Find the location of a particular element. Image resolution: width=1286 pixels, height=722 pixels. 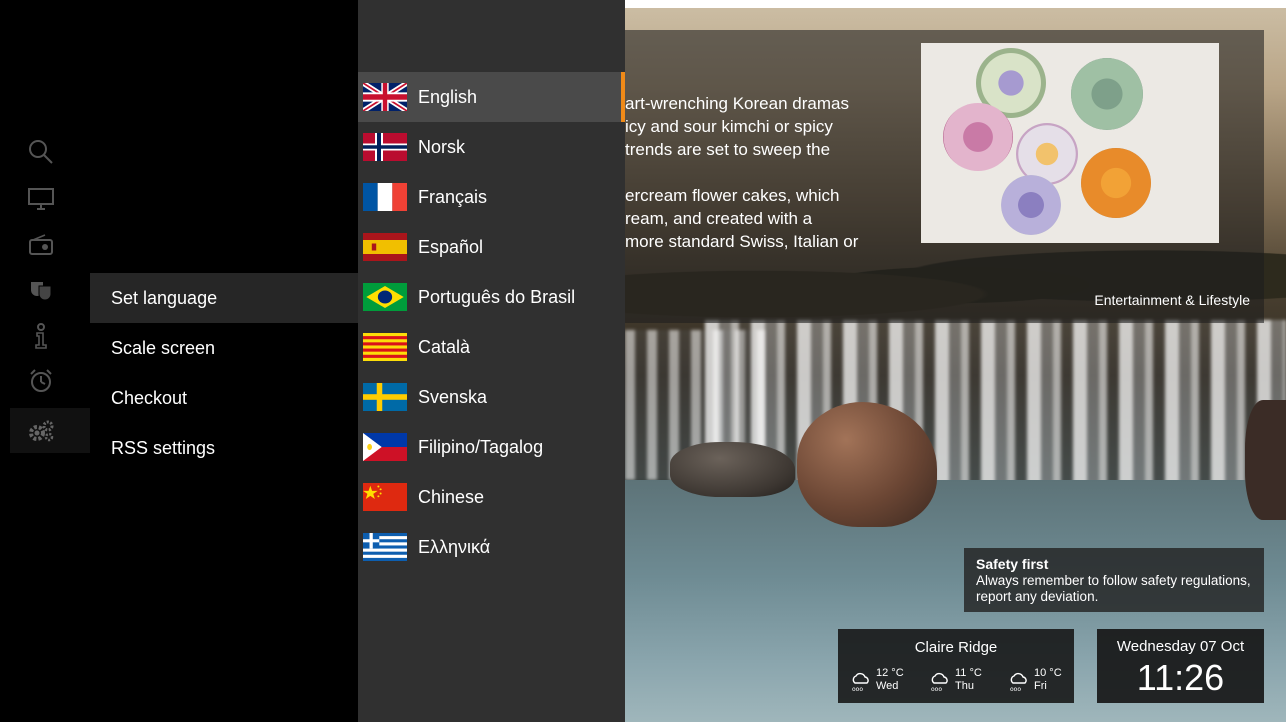

tv-icon is located at coordinates (41, 199).